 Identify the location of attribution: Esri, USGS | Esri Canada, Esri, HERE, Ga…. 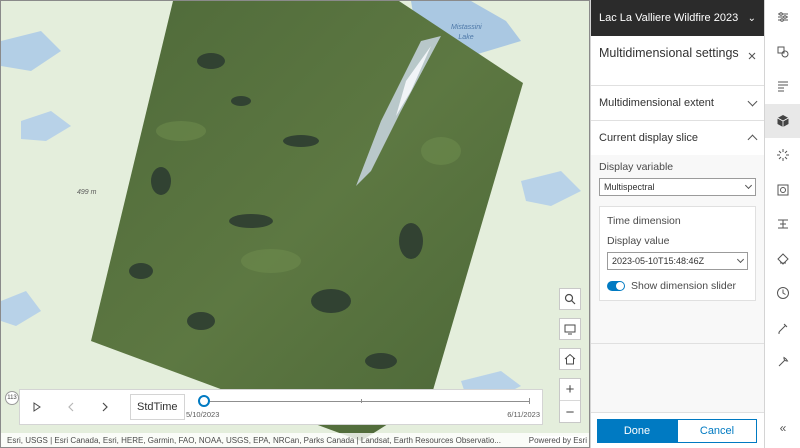
(295, 440).